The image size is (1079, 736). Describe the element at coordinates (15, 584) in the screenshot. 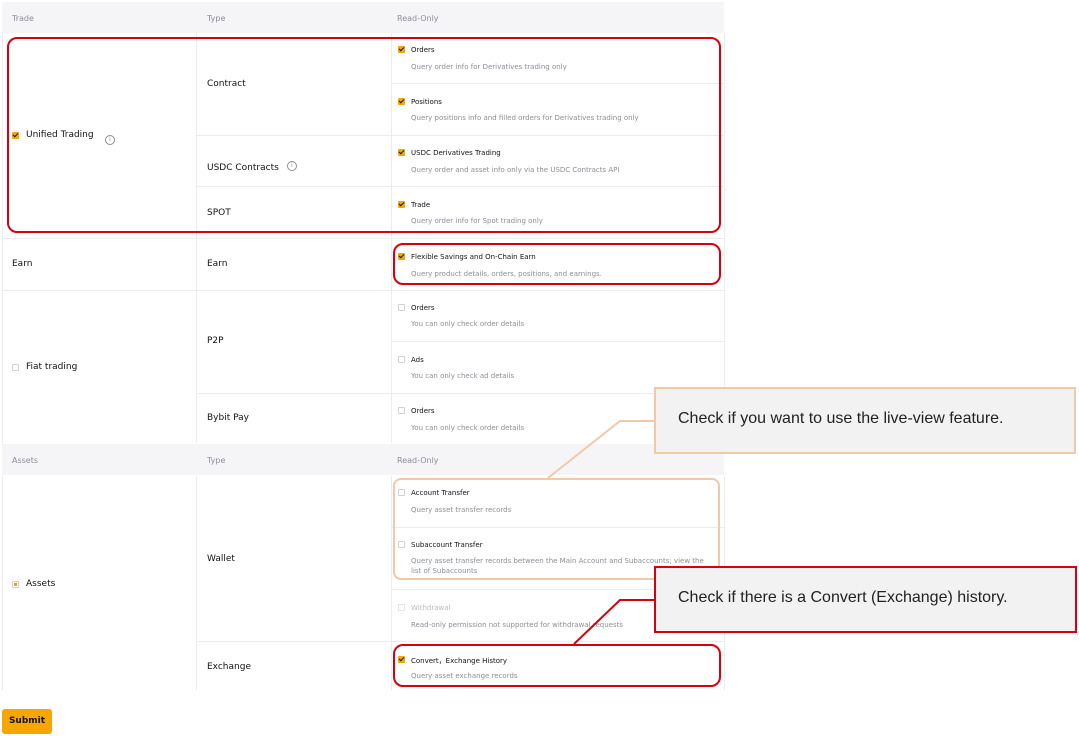

I see `assets-checkbox` at that location.